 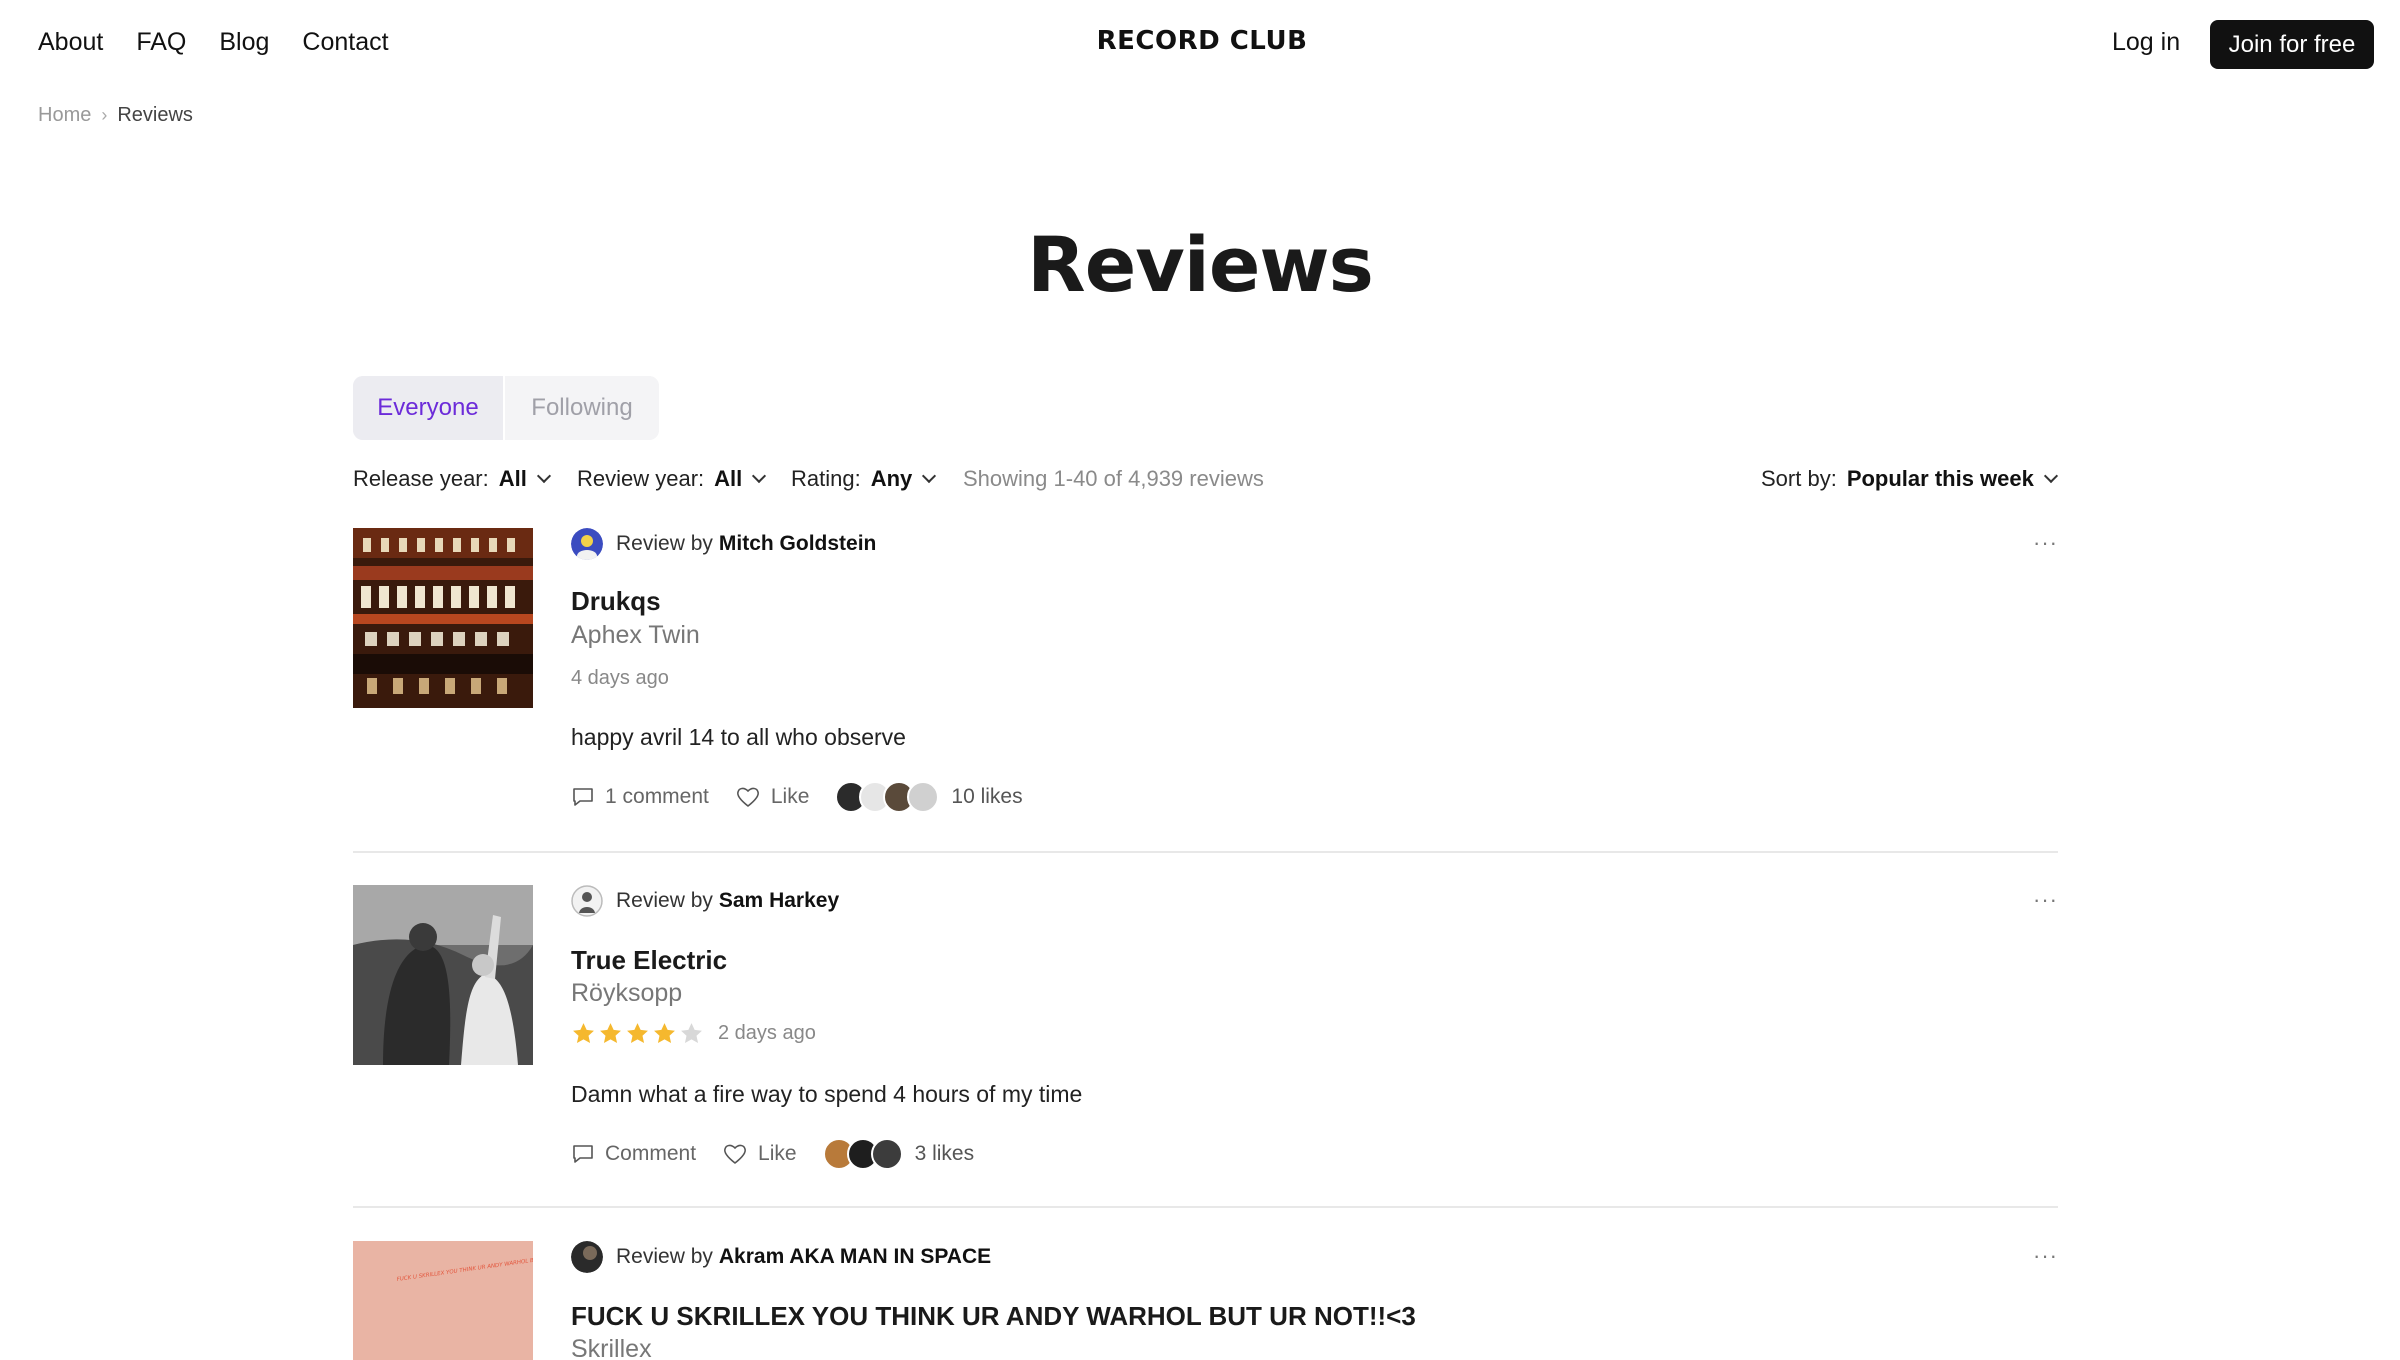 I want to click on review-date: 4 days ago, so click(x=620, y=678).